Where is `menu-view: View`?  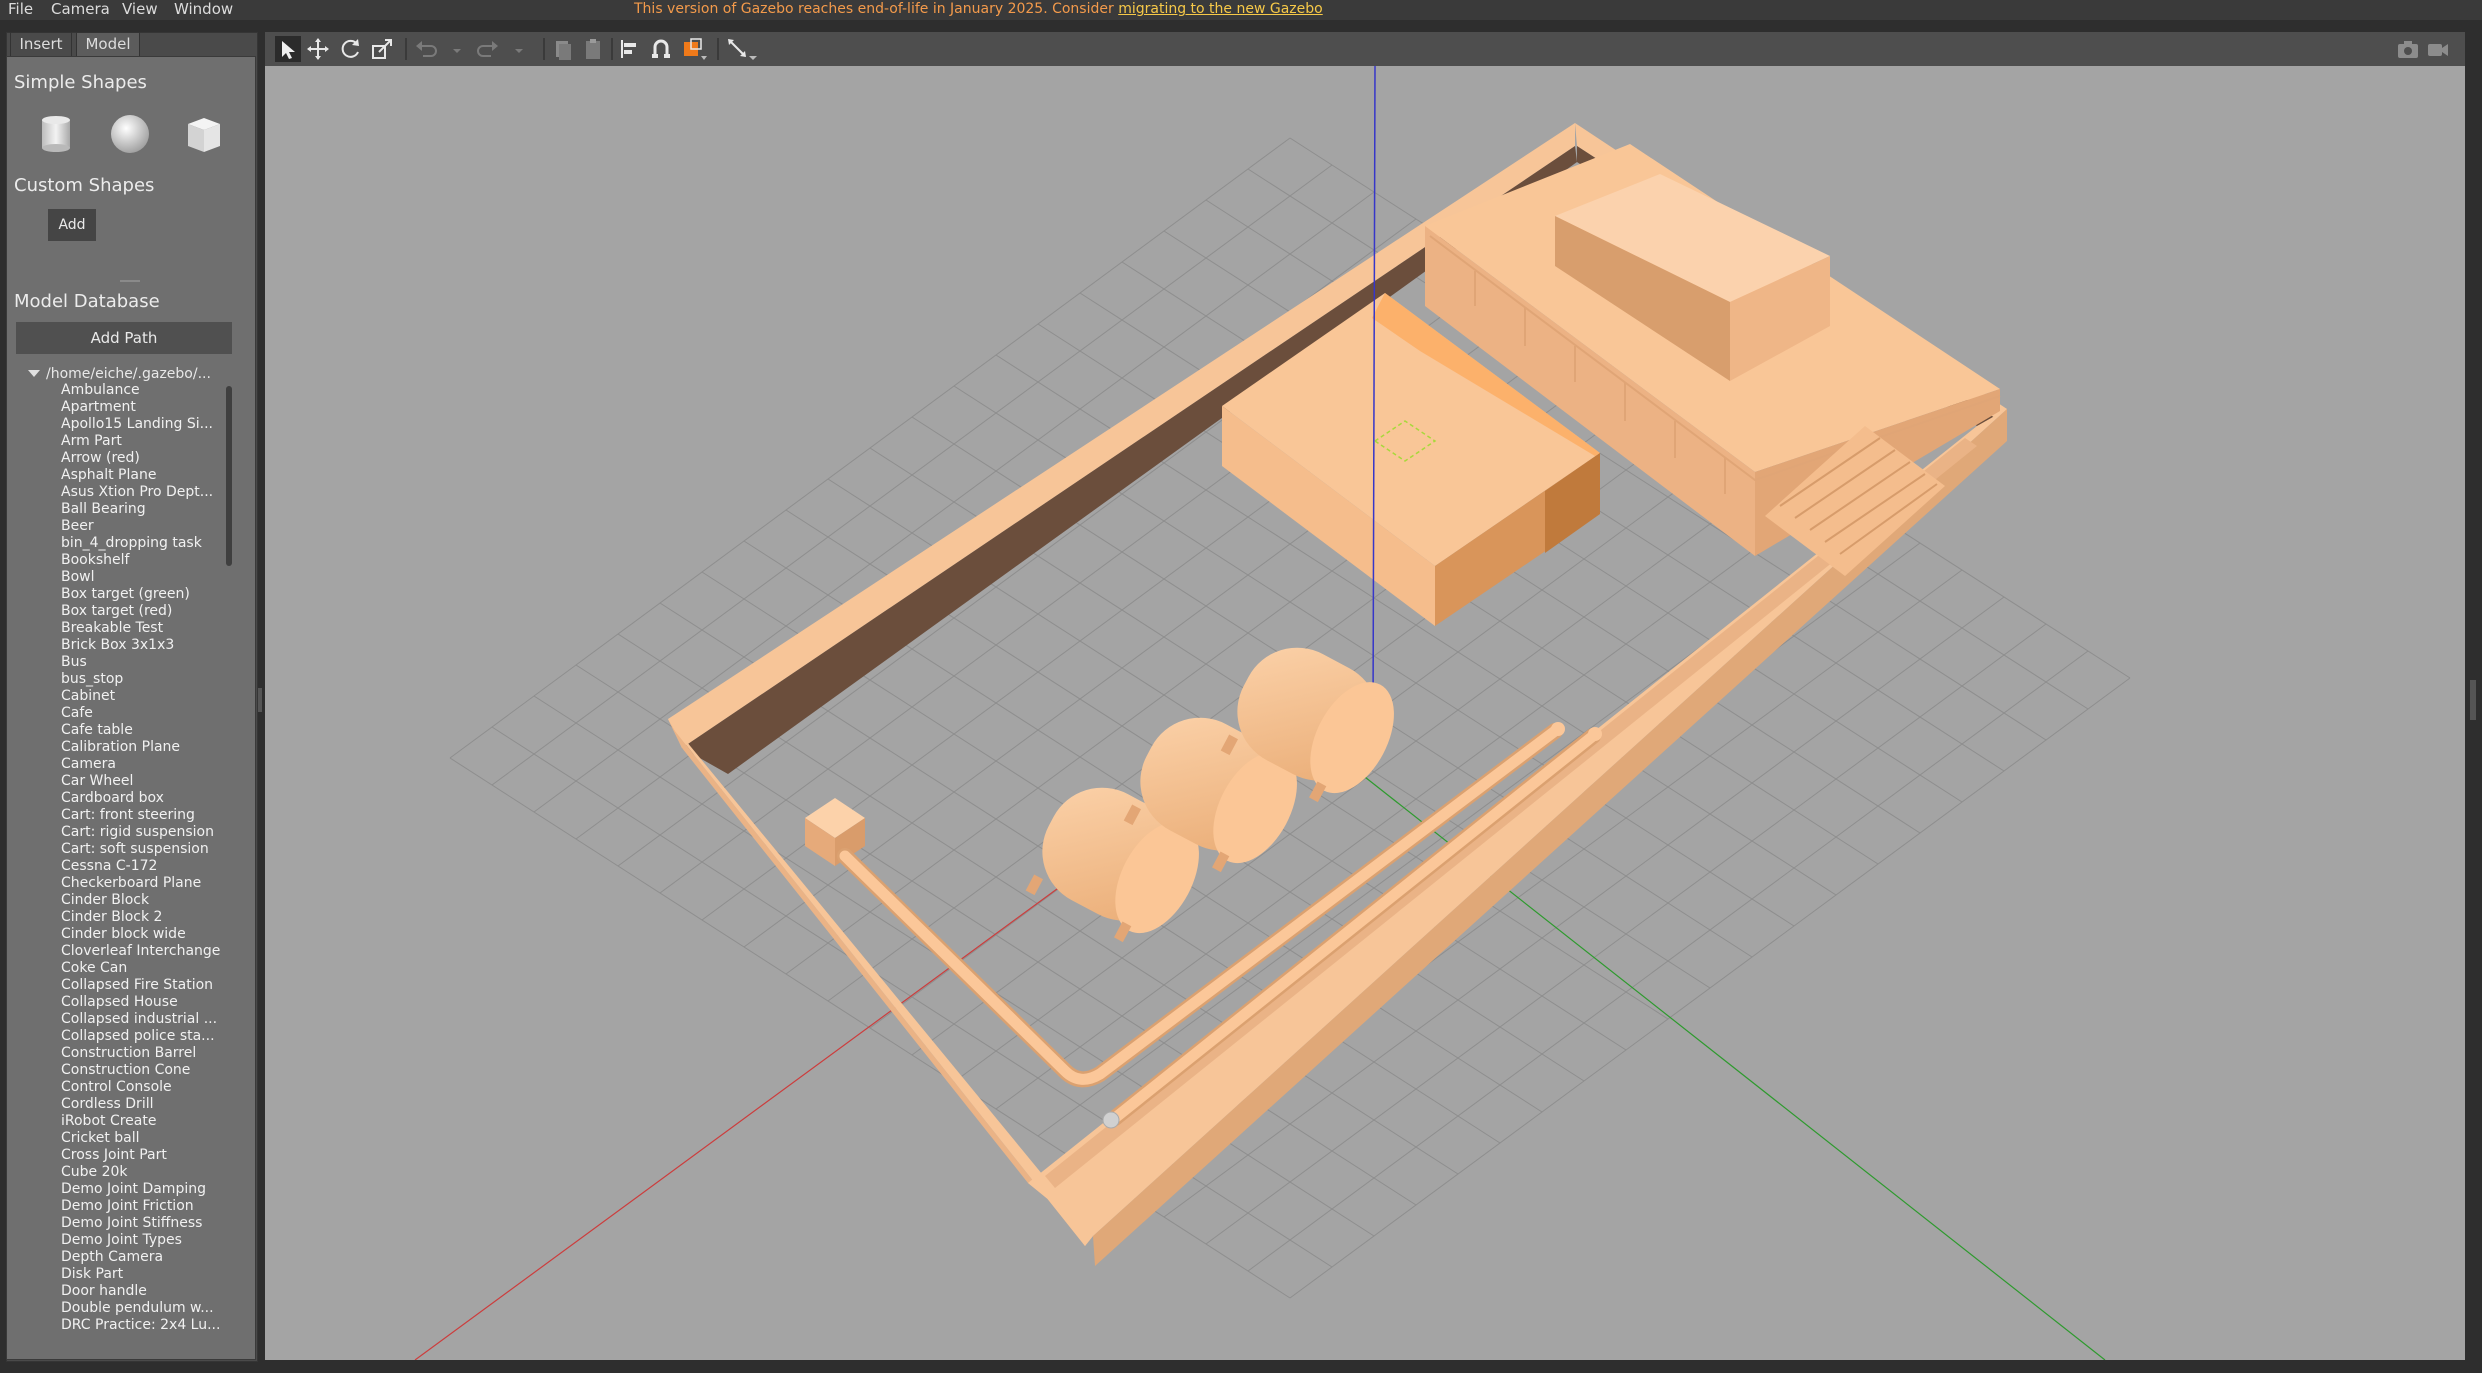
menu-view: View is located at coordinates (140, 9).